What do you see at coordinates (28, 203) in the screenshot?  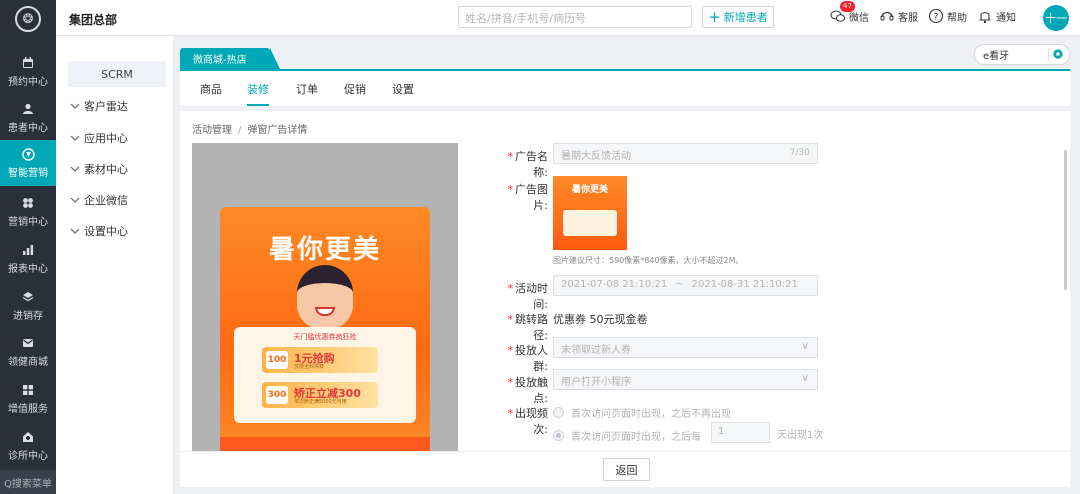 I see `grid-icon` at bounding box center [28, 203].